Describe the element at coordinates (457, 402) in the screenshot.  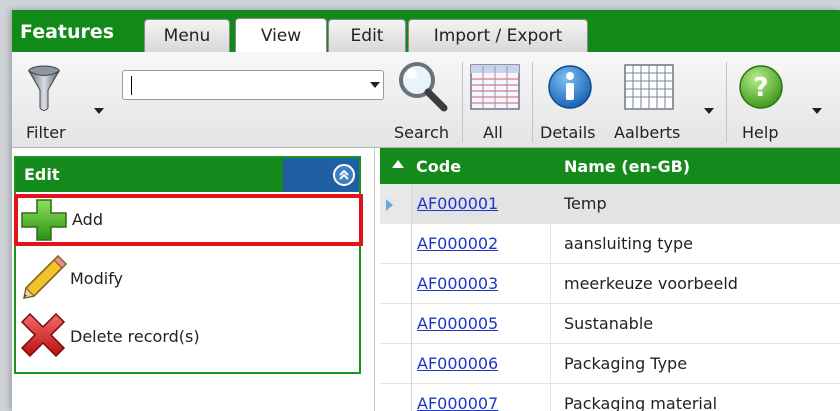
I see `code-link: AF000007` at that location.